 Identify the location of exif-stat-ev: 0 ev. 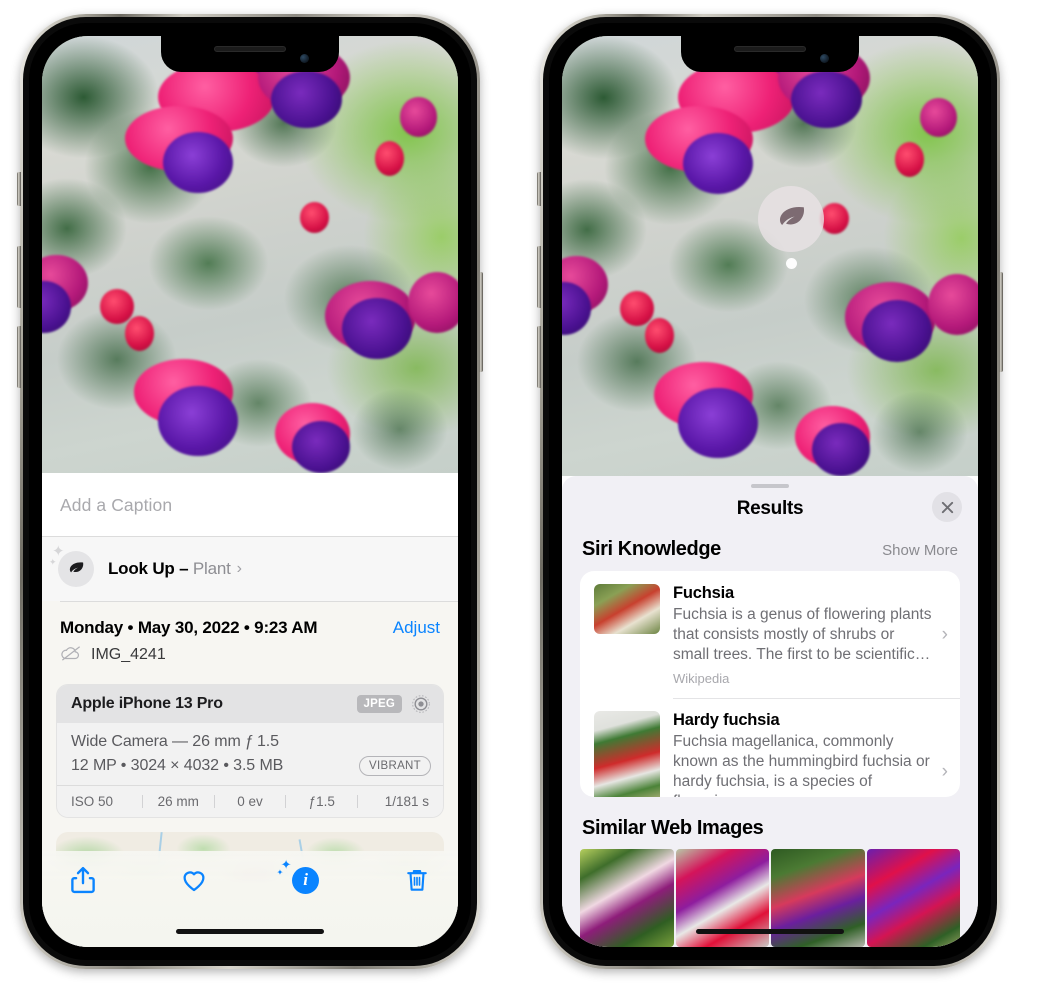
(250, 801).